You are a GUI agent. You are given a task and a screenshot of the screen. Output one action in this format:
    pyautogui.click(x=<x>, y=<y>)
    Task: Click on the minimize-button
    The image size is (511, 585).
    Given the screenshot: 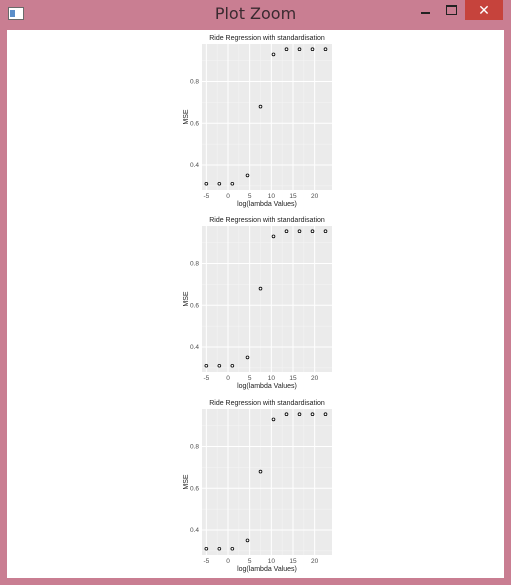 What is the action you would take?
    pyautogui.click(x=425, y=10)
    